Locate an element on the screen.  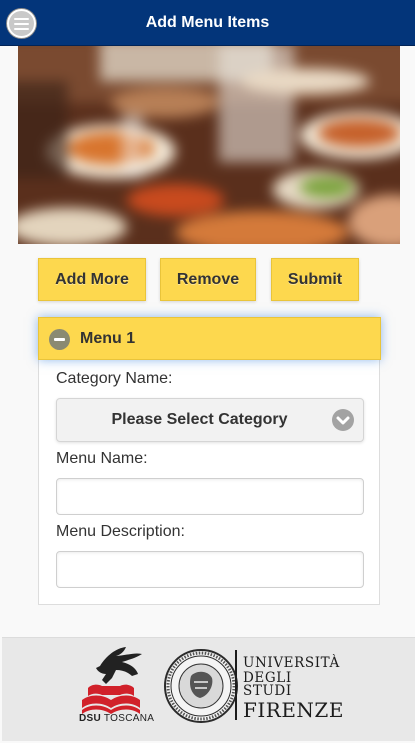
unifi-wordmark: UNIVERSITÀ DEGLI STUDI FIRENZE is located at coordinates (293, 688).